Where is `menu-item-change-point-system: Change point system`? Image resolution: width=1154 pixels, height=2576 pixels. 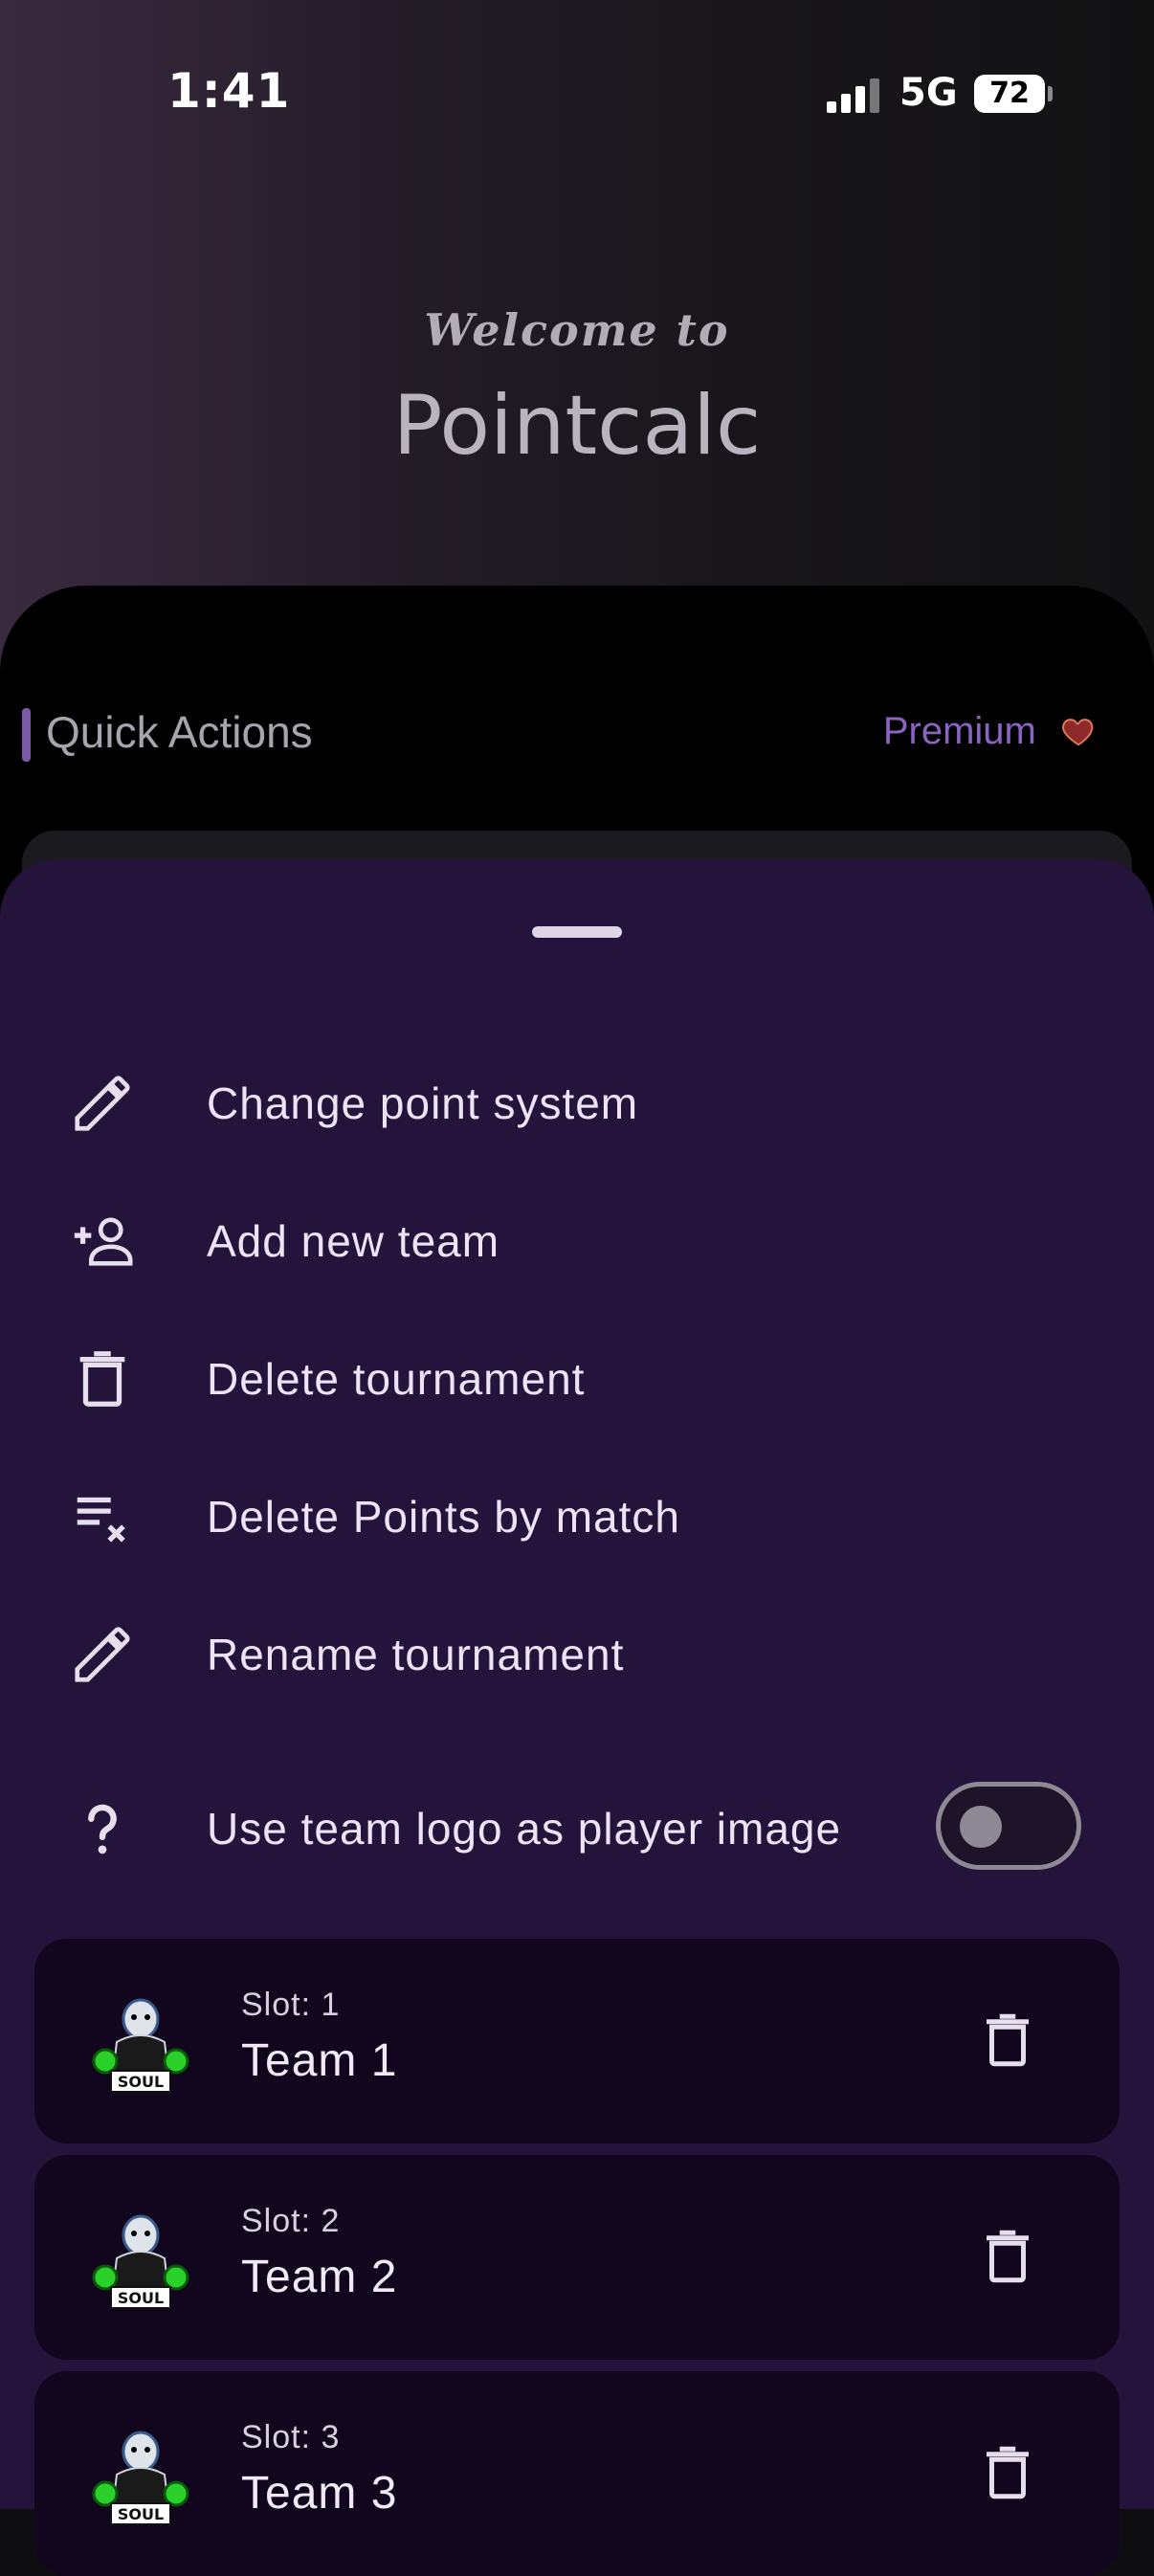 menu-item-change-point-system: Change point system is located at coordinates (577, 1104).